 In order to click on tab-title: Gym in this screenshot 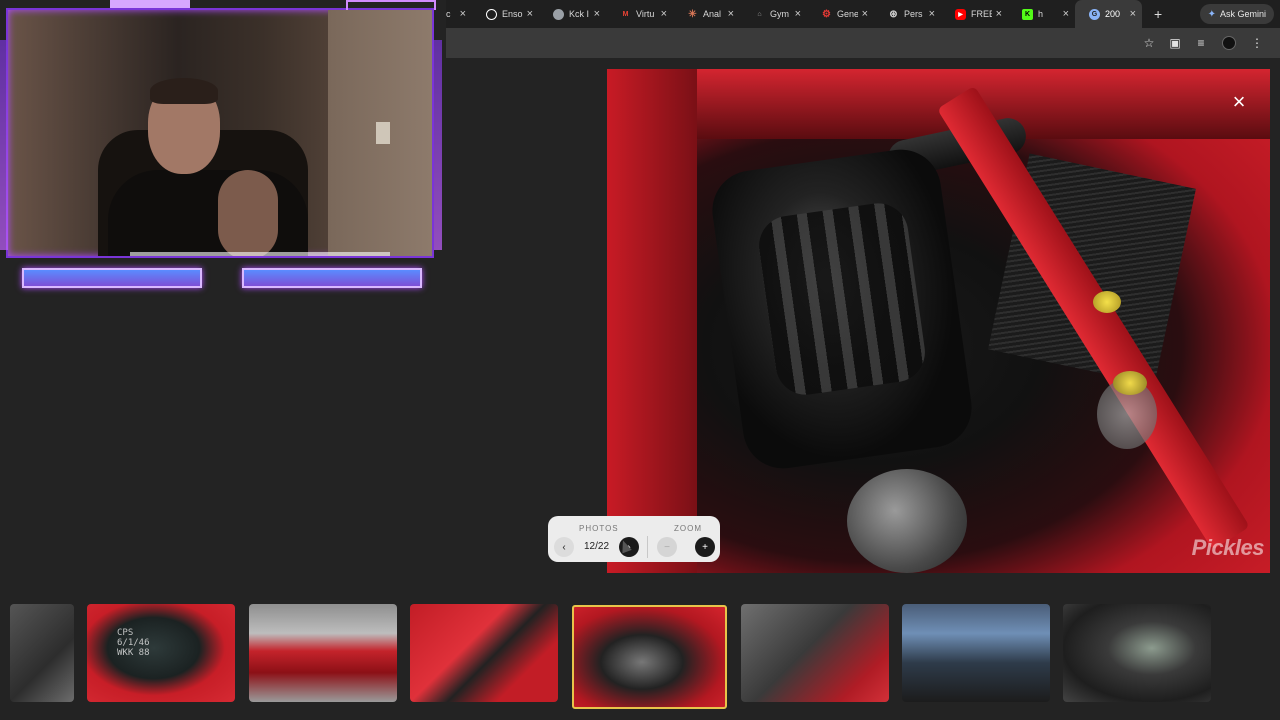, I will do `click(779, 14)`.